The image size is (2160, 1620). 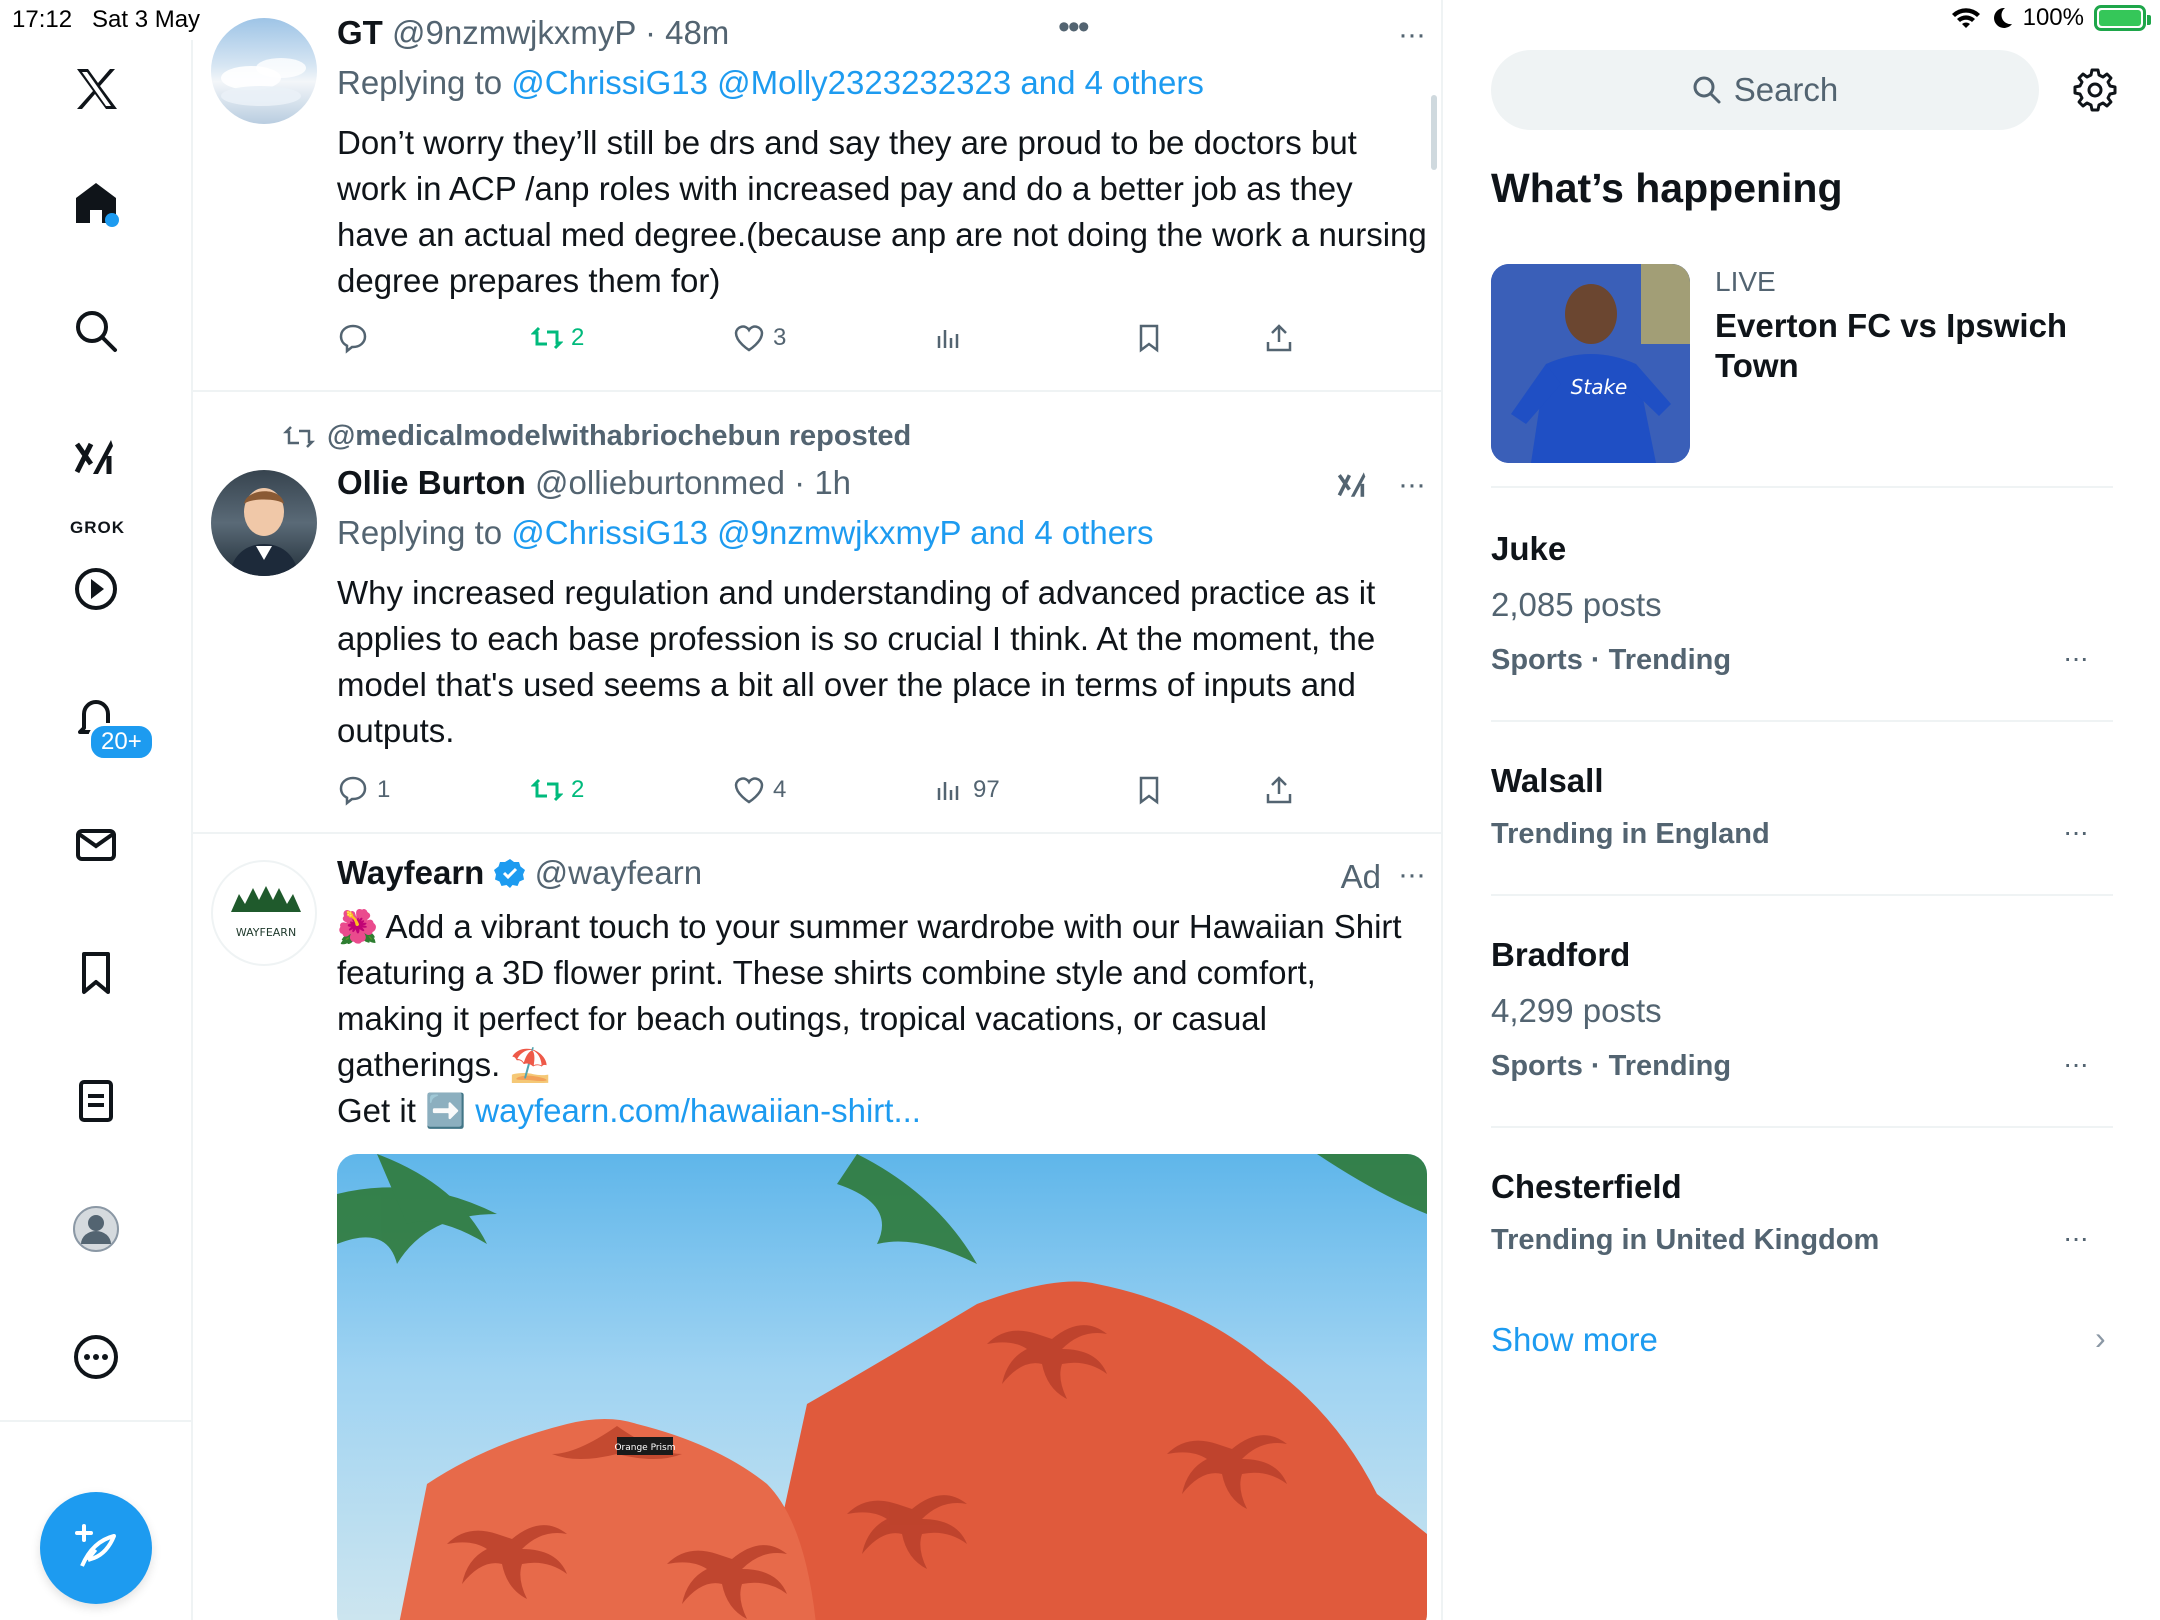 What do you see at coordinates (96, 459) in the screenshot?
I see `grok-icon` at bounding box center [96, 459].